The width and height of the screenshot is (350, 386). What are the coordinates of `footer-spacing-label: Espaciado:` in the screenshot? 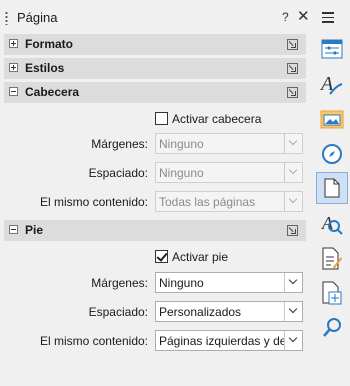 It's located at (118, 312).